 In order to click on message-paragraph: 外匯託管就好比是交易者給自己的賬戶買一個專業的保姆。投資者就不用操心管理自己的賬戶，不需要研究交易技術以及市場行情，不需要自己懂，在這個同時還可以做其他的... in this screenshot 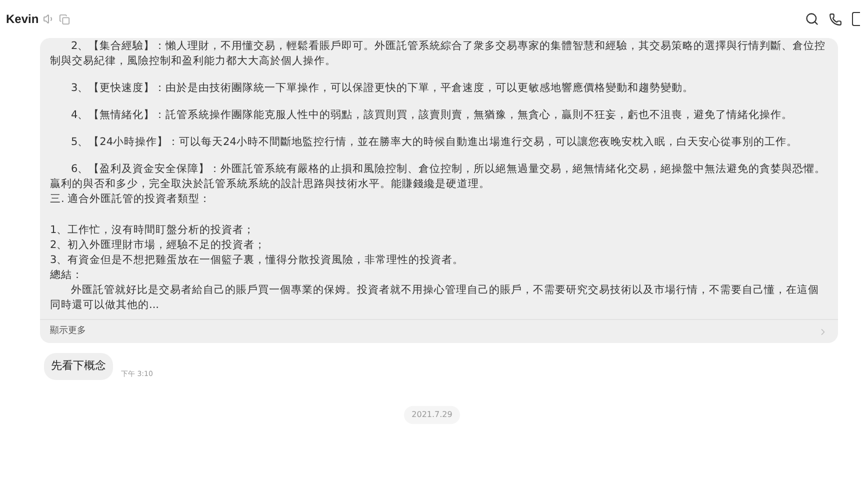, I will do `click(435, 298)`.